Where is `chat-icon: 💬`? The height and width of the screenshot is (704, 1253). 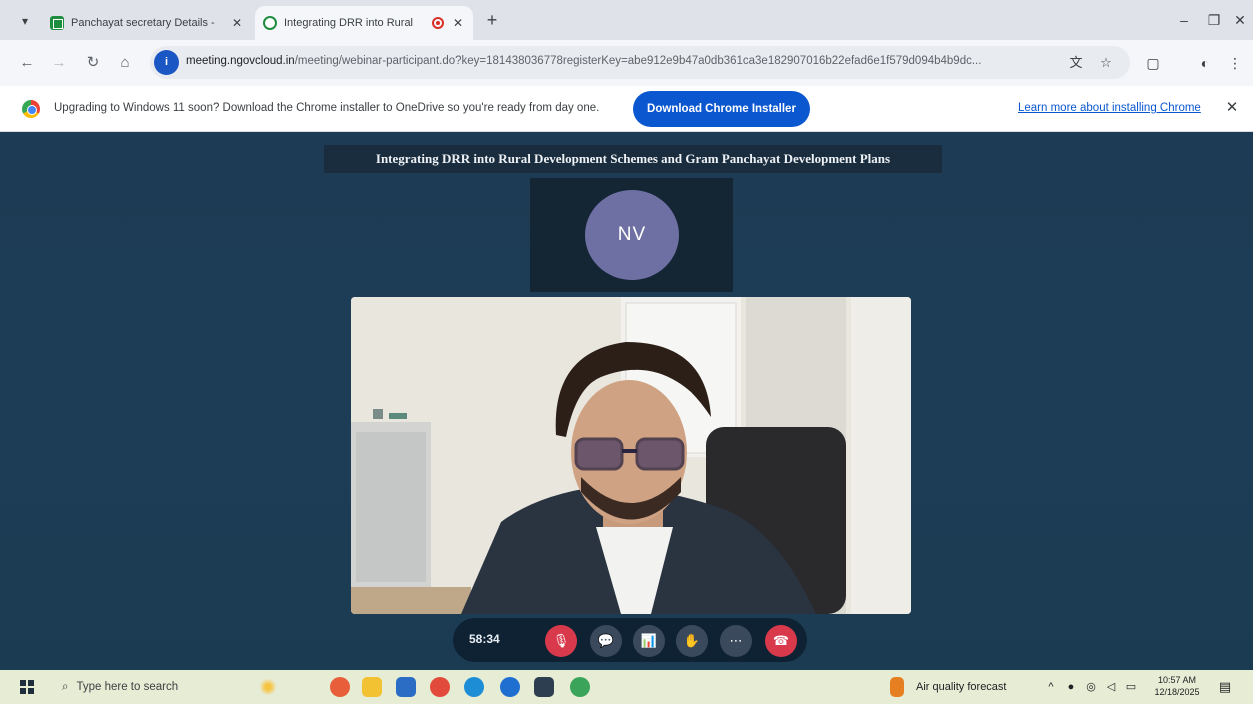
chat-icon: 💬 is located at coordinates (606, 640).